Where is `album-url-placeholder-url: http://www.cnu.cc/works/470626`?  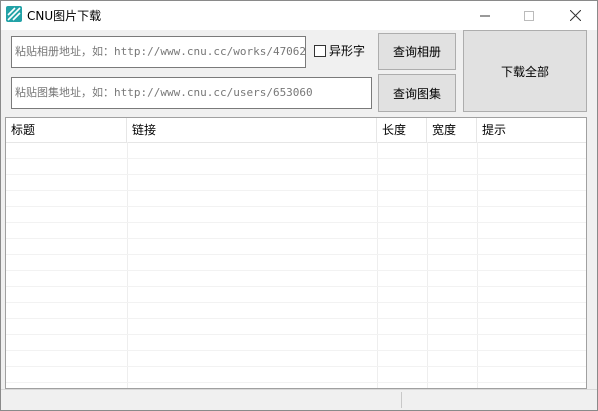
album-url-placeholder-url: http://www.cnu.cc/works/470626 is located at coordinates (210, 51).